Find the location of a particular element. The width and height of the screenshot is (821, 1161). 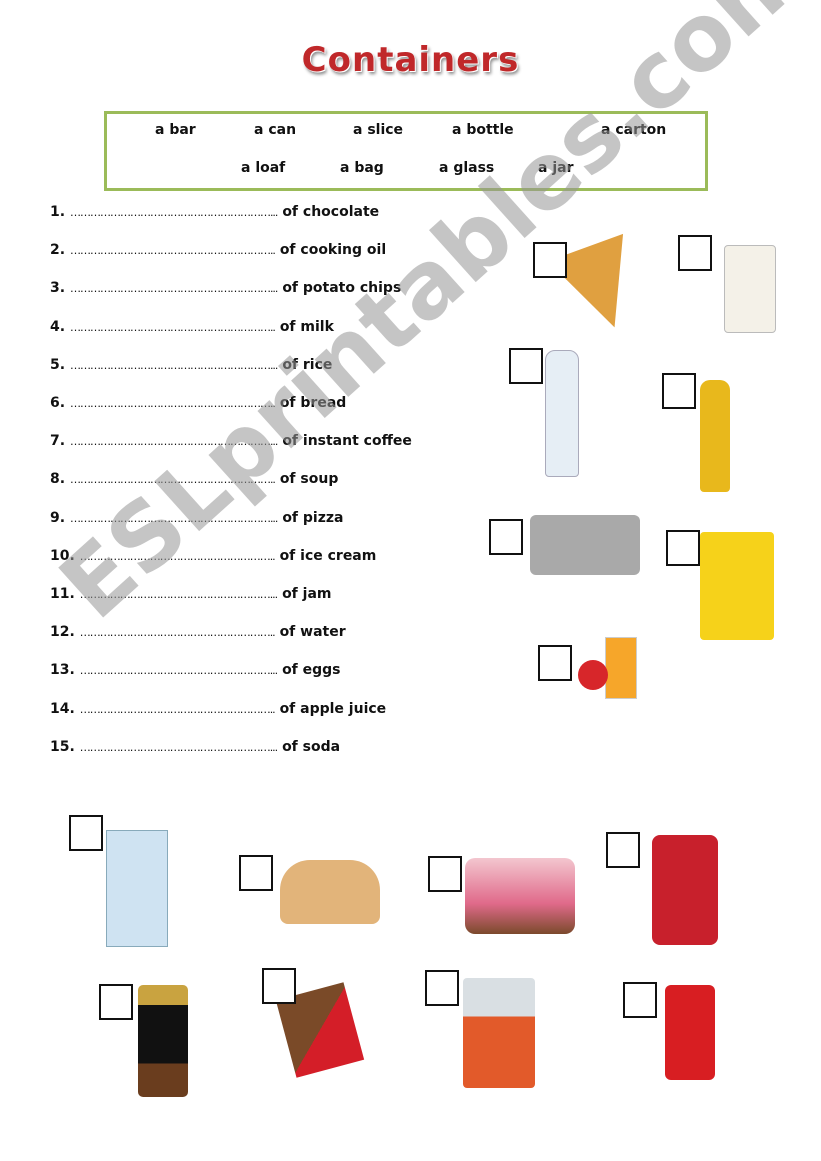

exercise-row: 10. ………………………………………………….. of ice cream is located at coordinates (213, 556).